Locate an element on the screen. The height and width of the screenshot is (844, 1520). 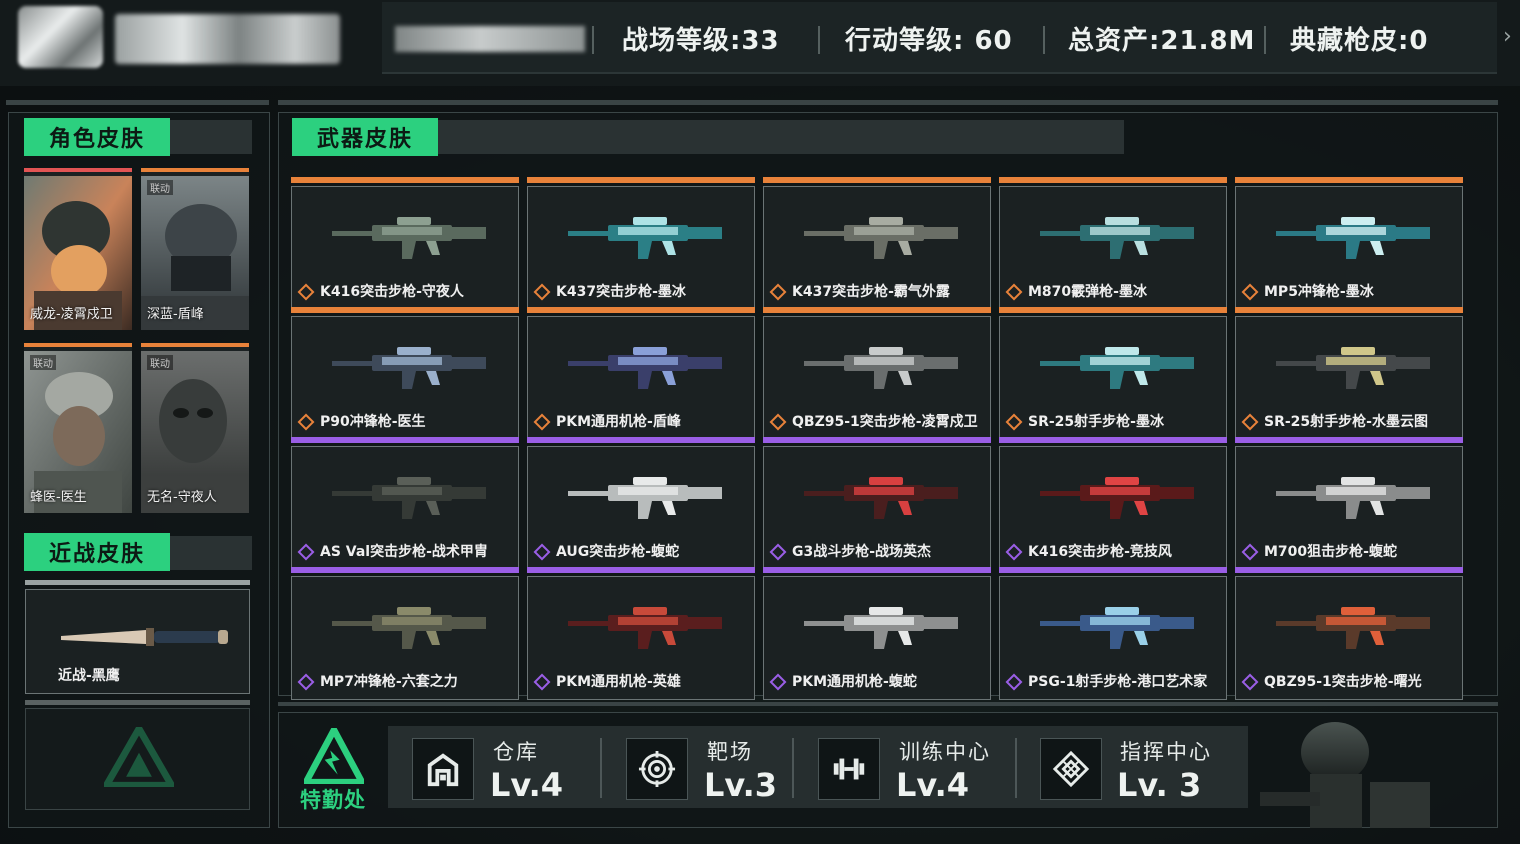
melee-skins-title: 近战皮肤 is located at coordinates (97, 552).